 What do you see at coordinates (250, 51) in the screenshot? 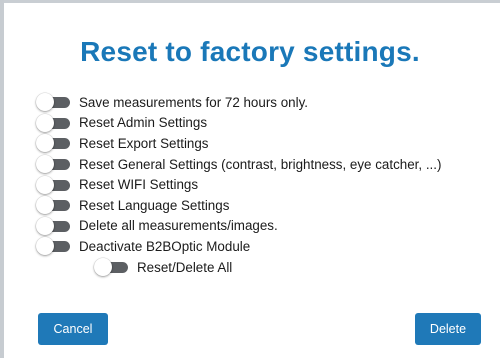
I see `dialog-title: Reset to factory settings.` at bounding box center [250, 51].